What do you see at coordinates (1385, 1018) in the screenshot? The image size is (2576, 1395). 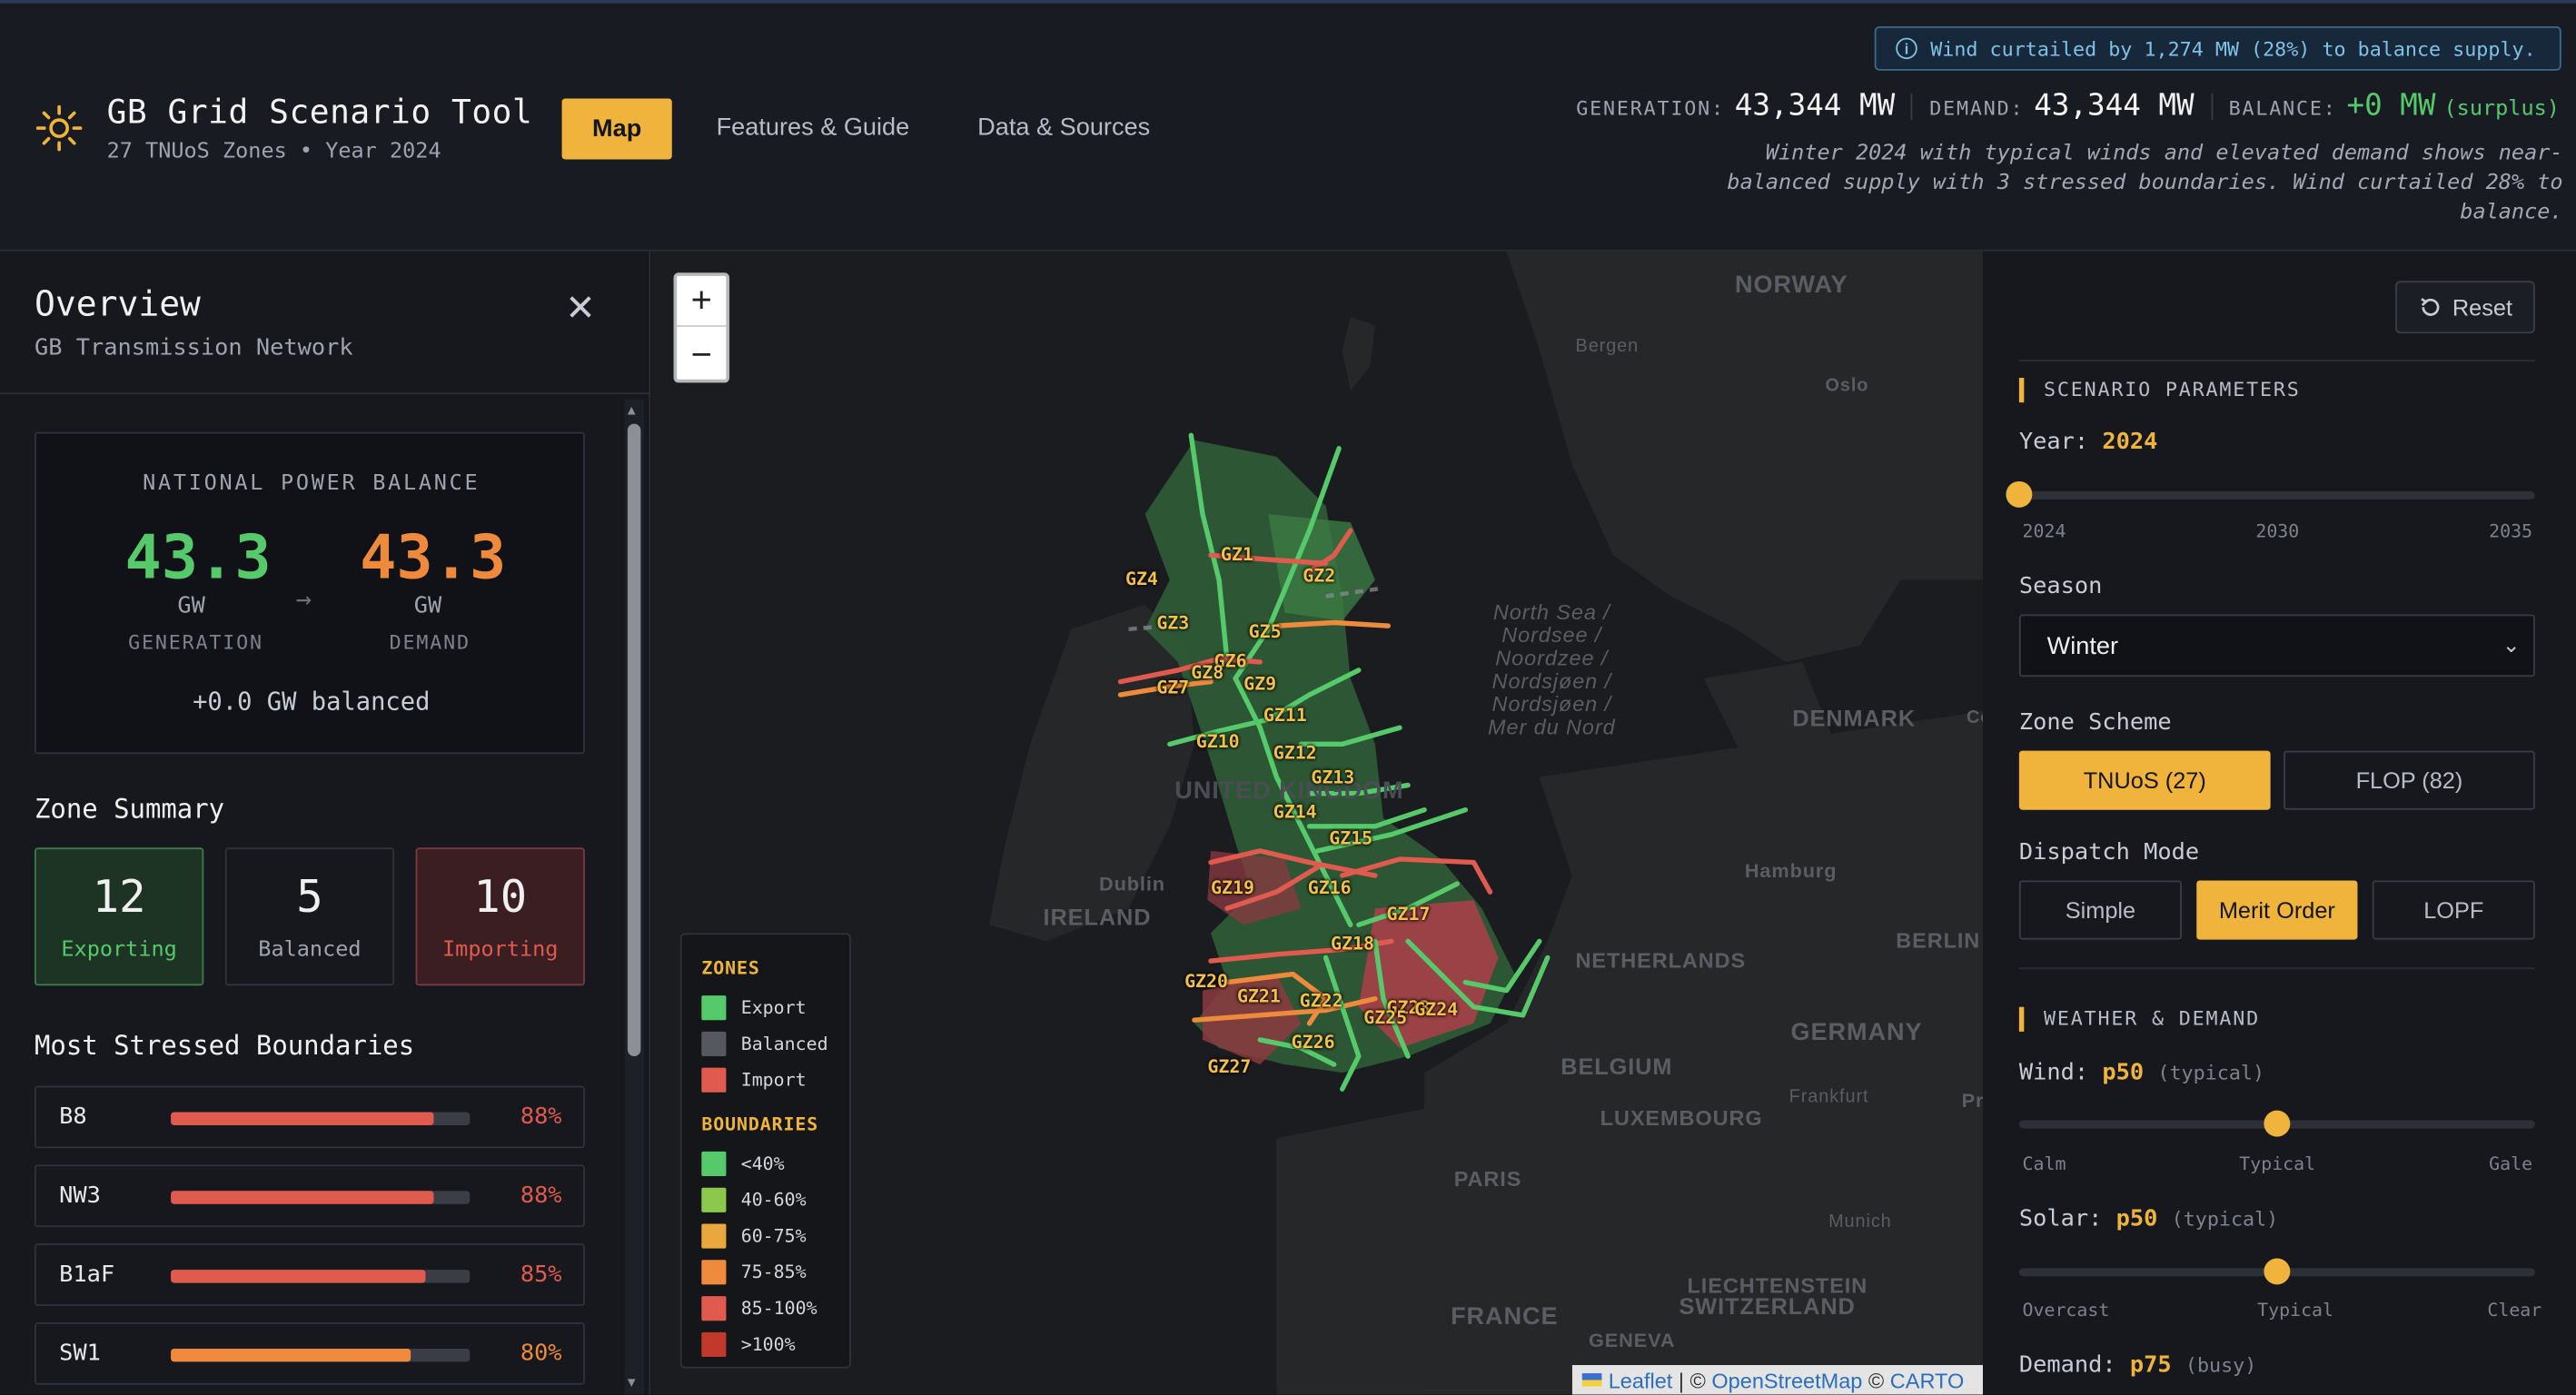 I see `zone-label: GZ25` at bounding box center [1385, 1018].